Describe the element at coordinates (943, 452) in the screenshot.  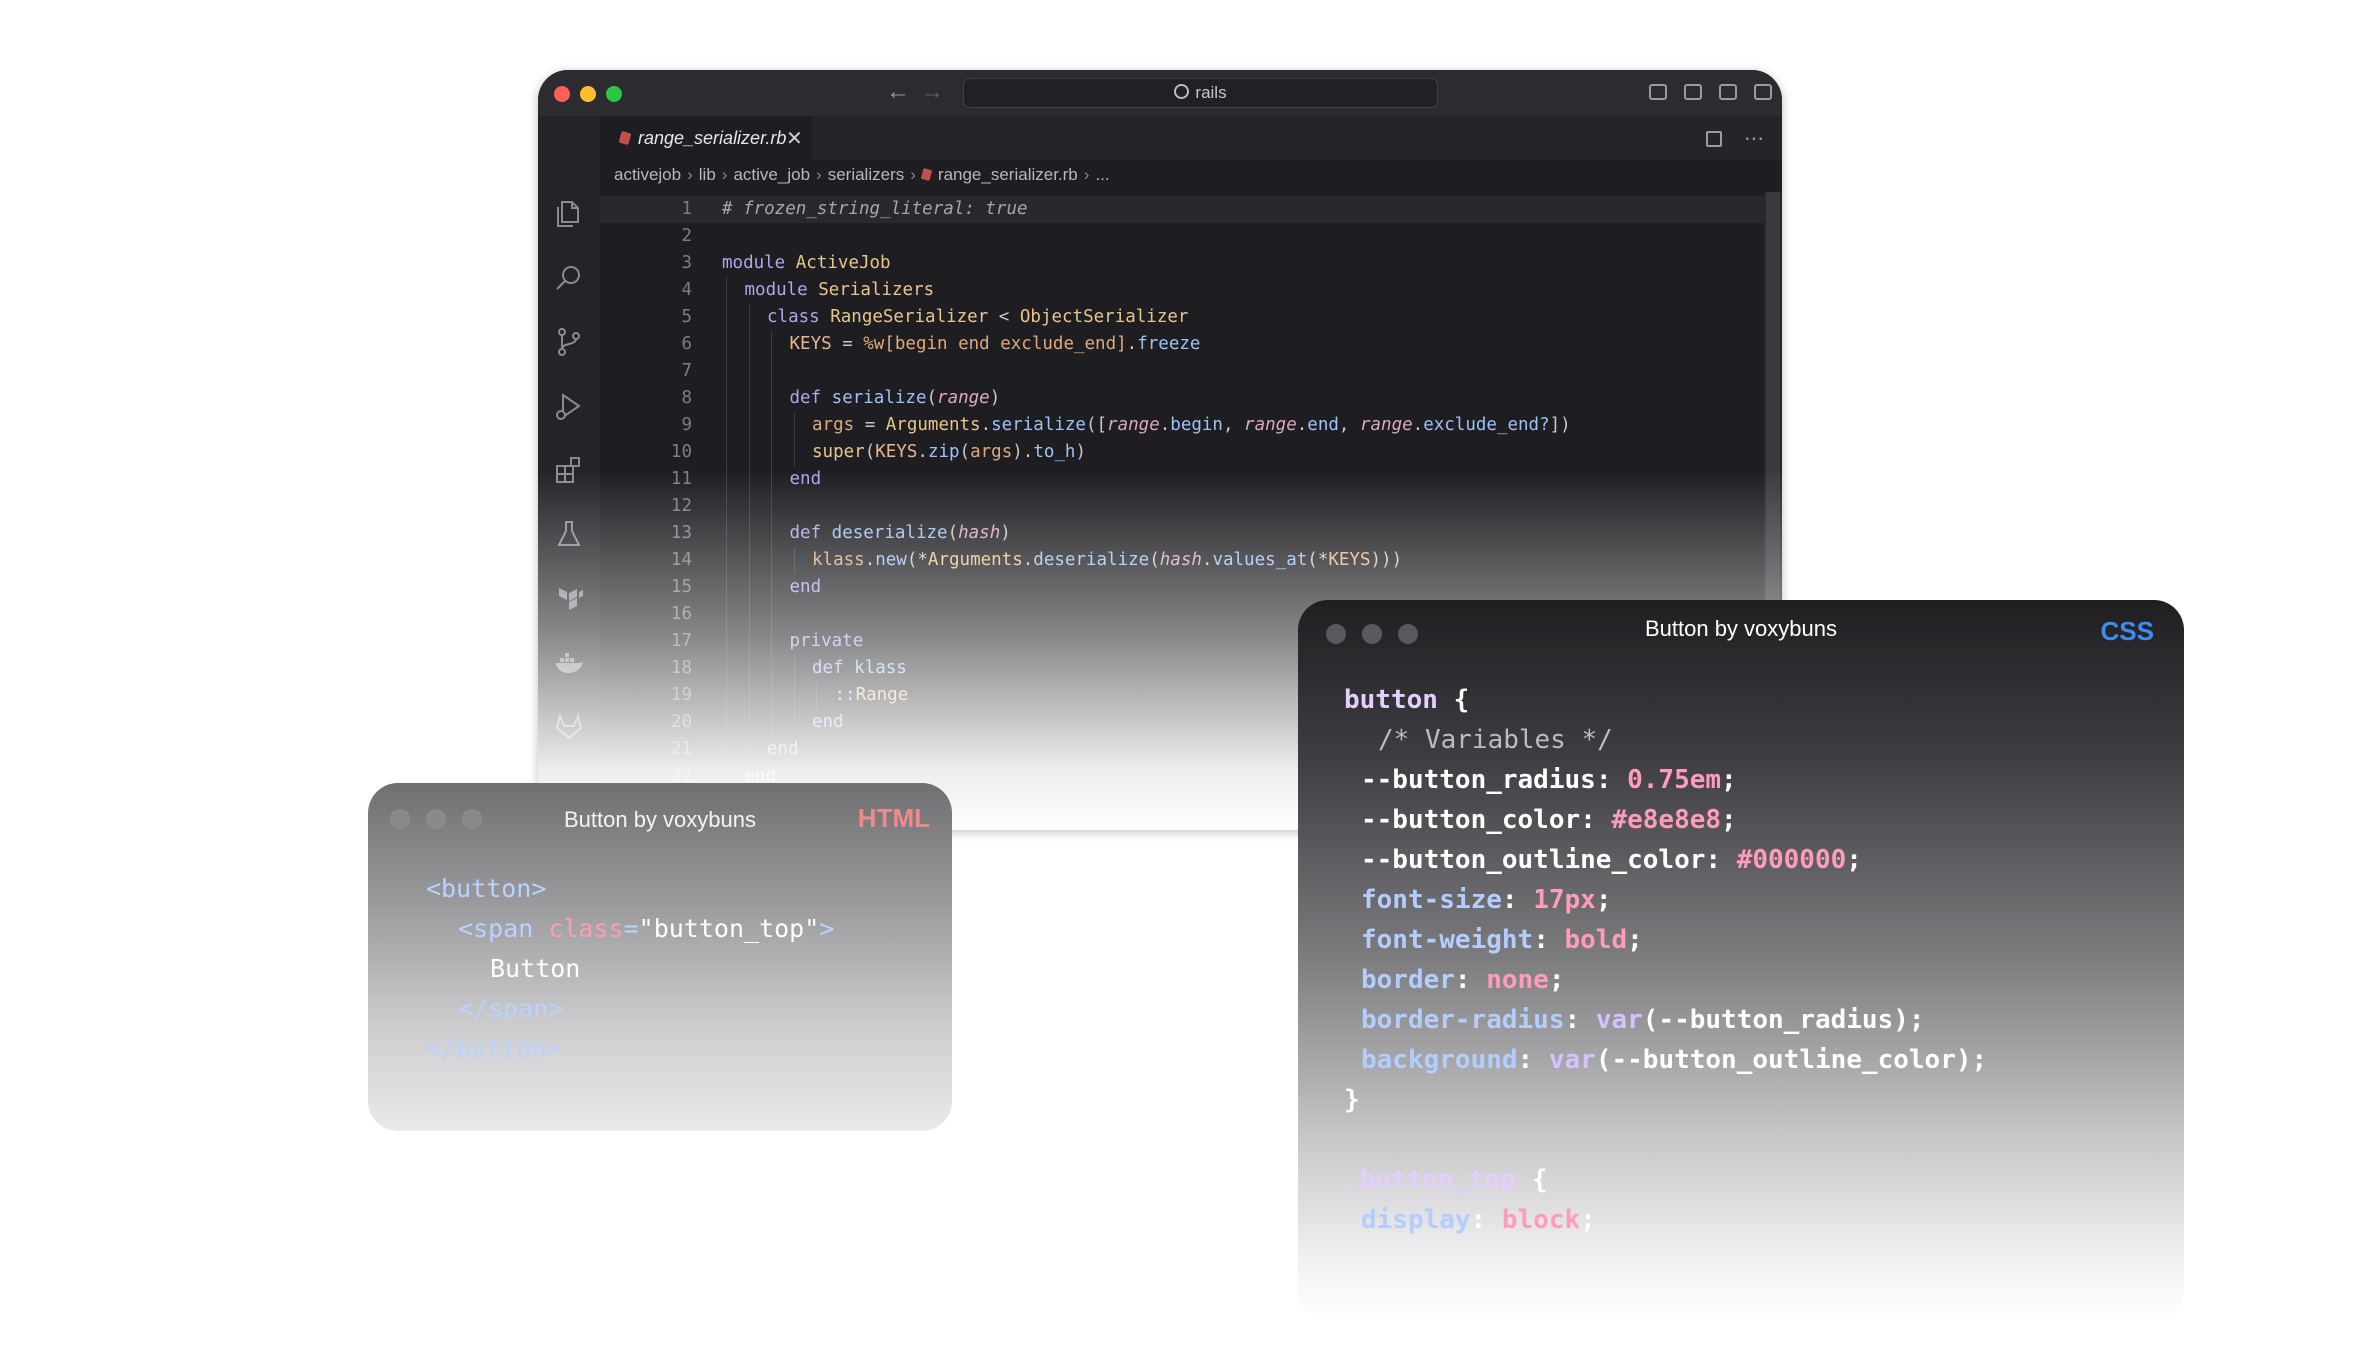
I see `code-token: zip` at that location.